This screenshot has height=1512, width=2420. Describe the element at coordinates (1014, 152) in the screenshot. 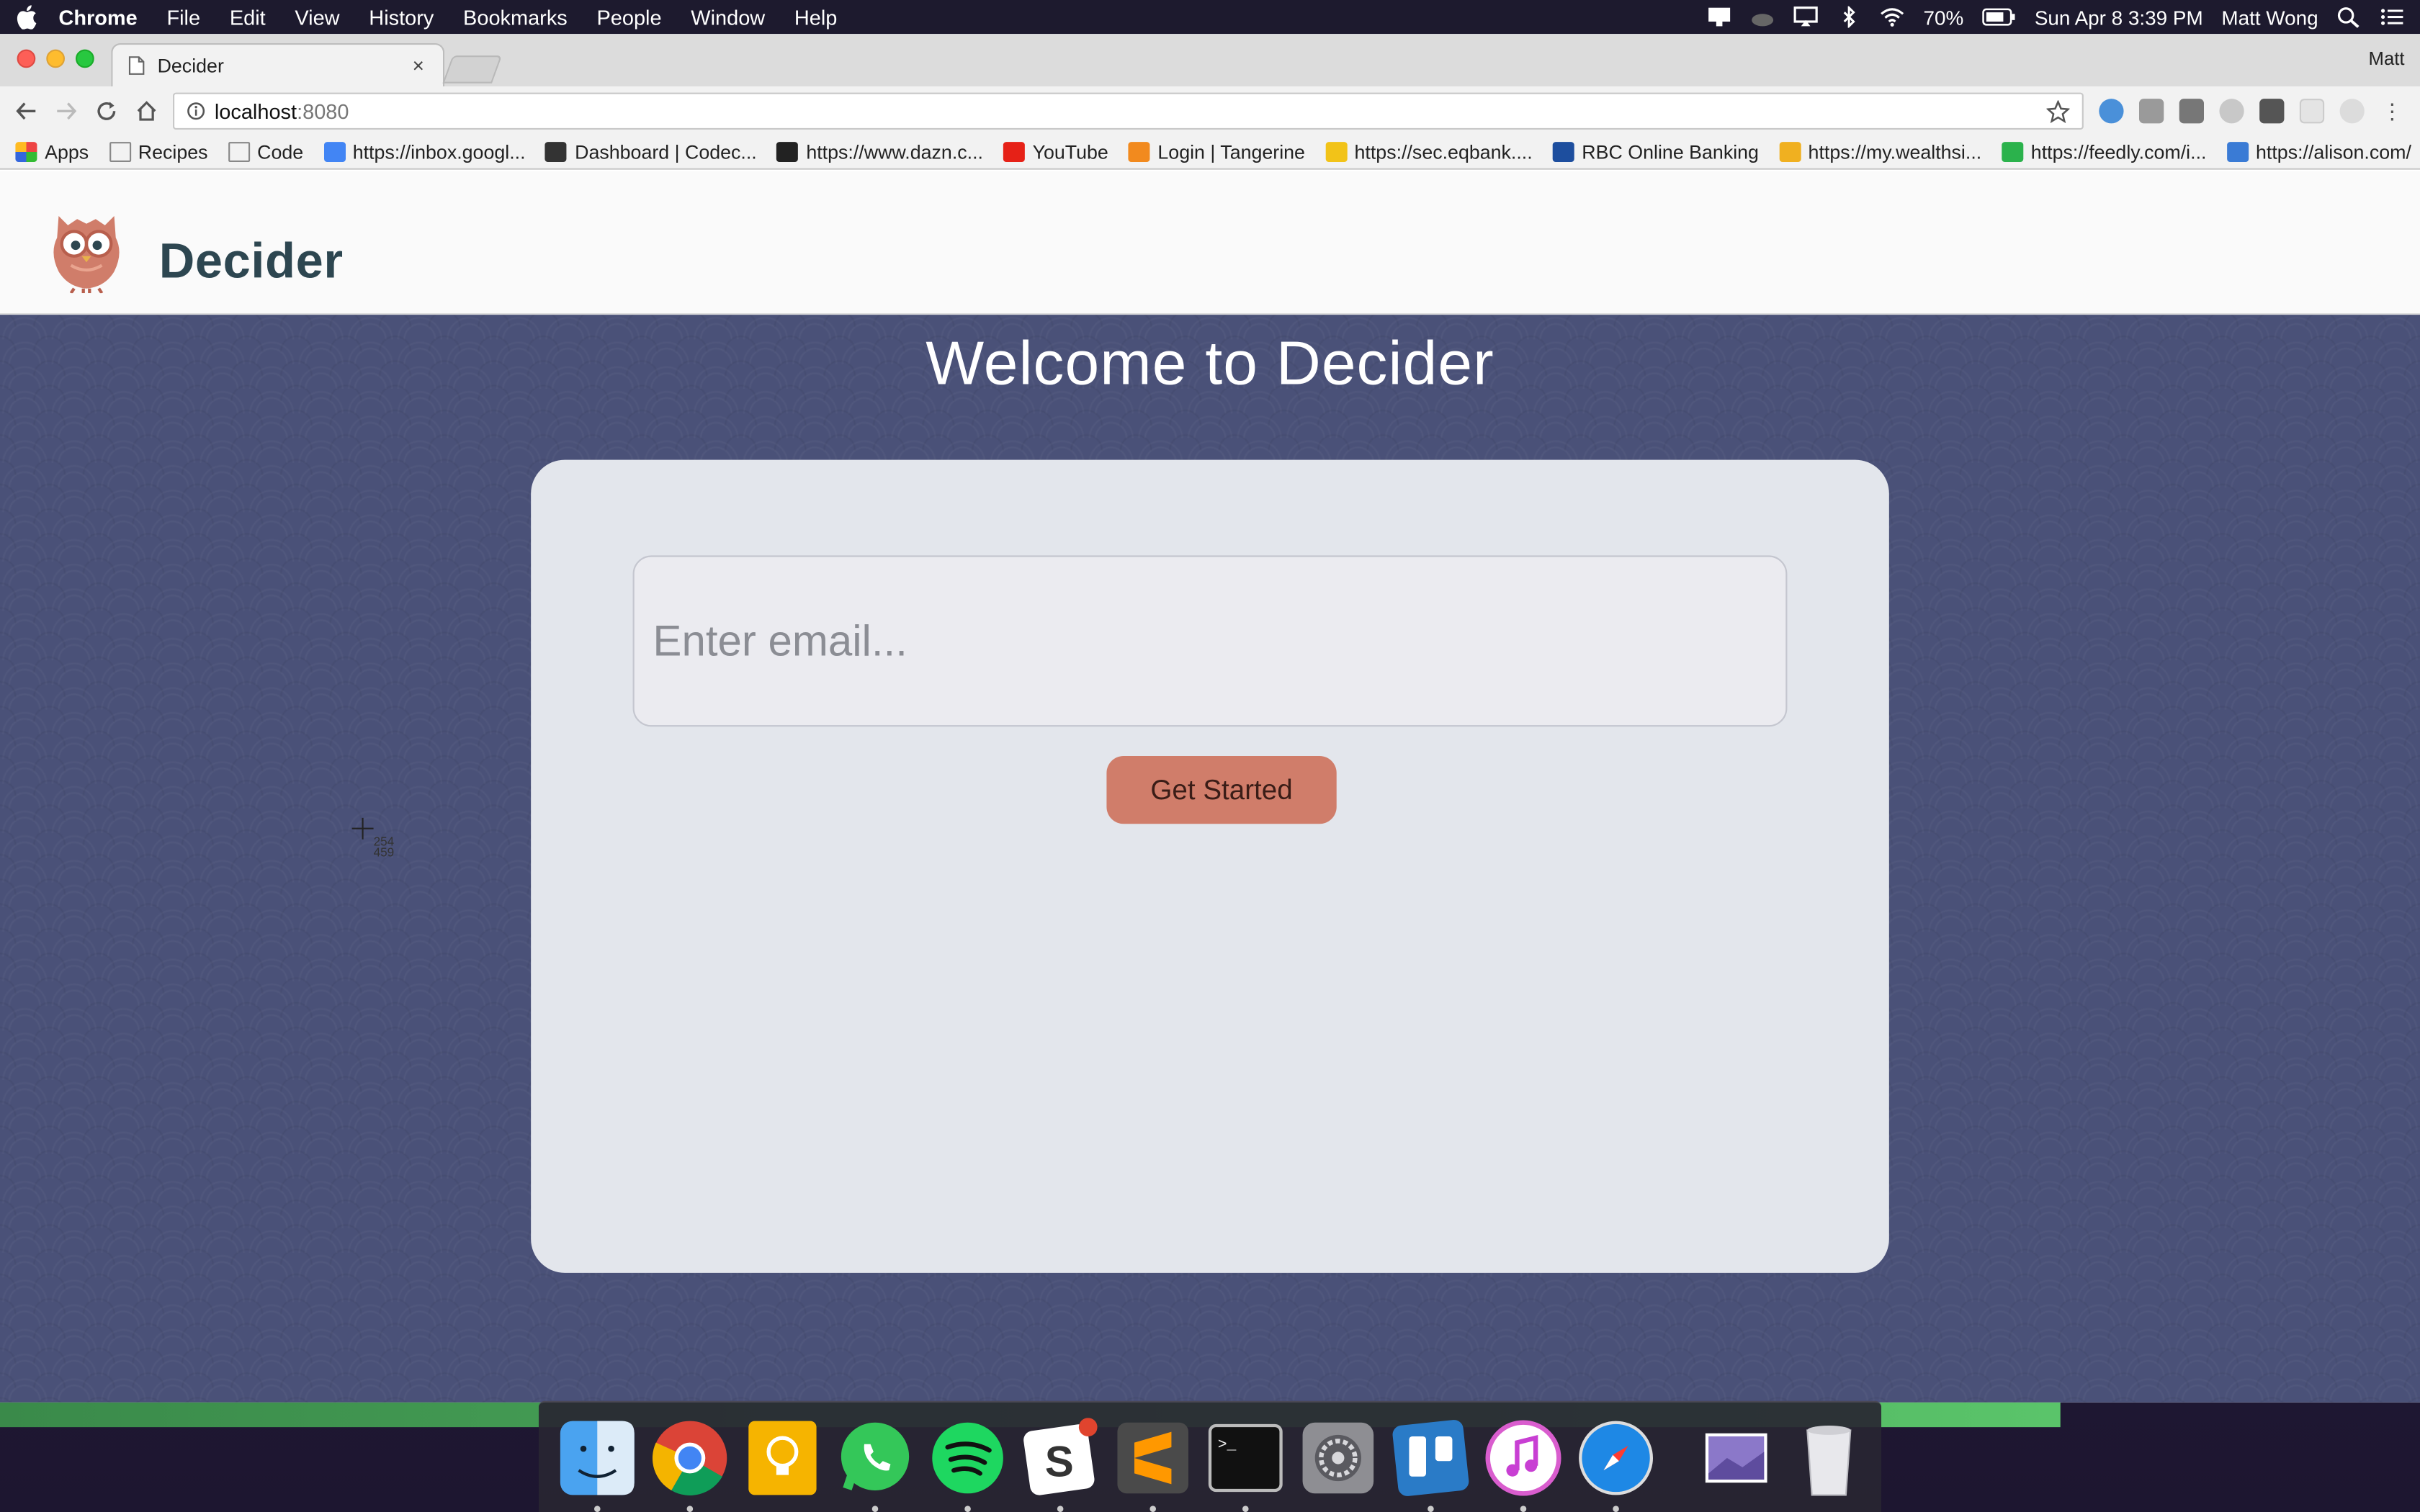

I see `youtube-icon` at that location.